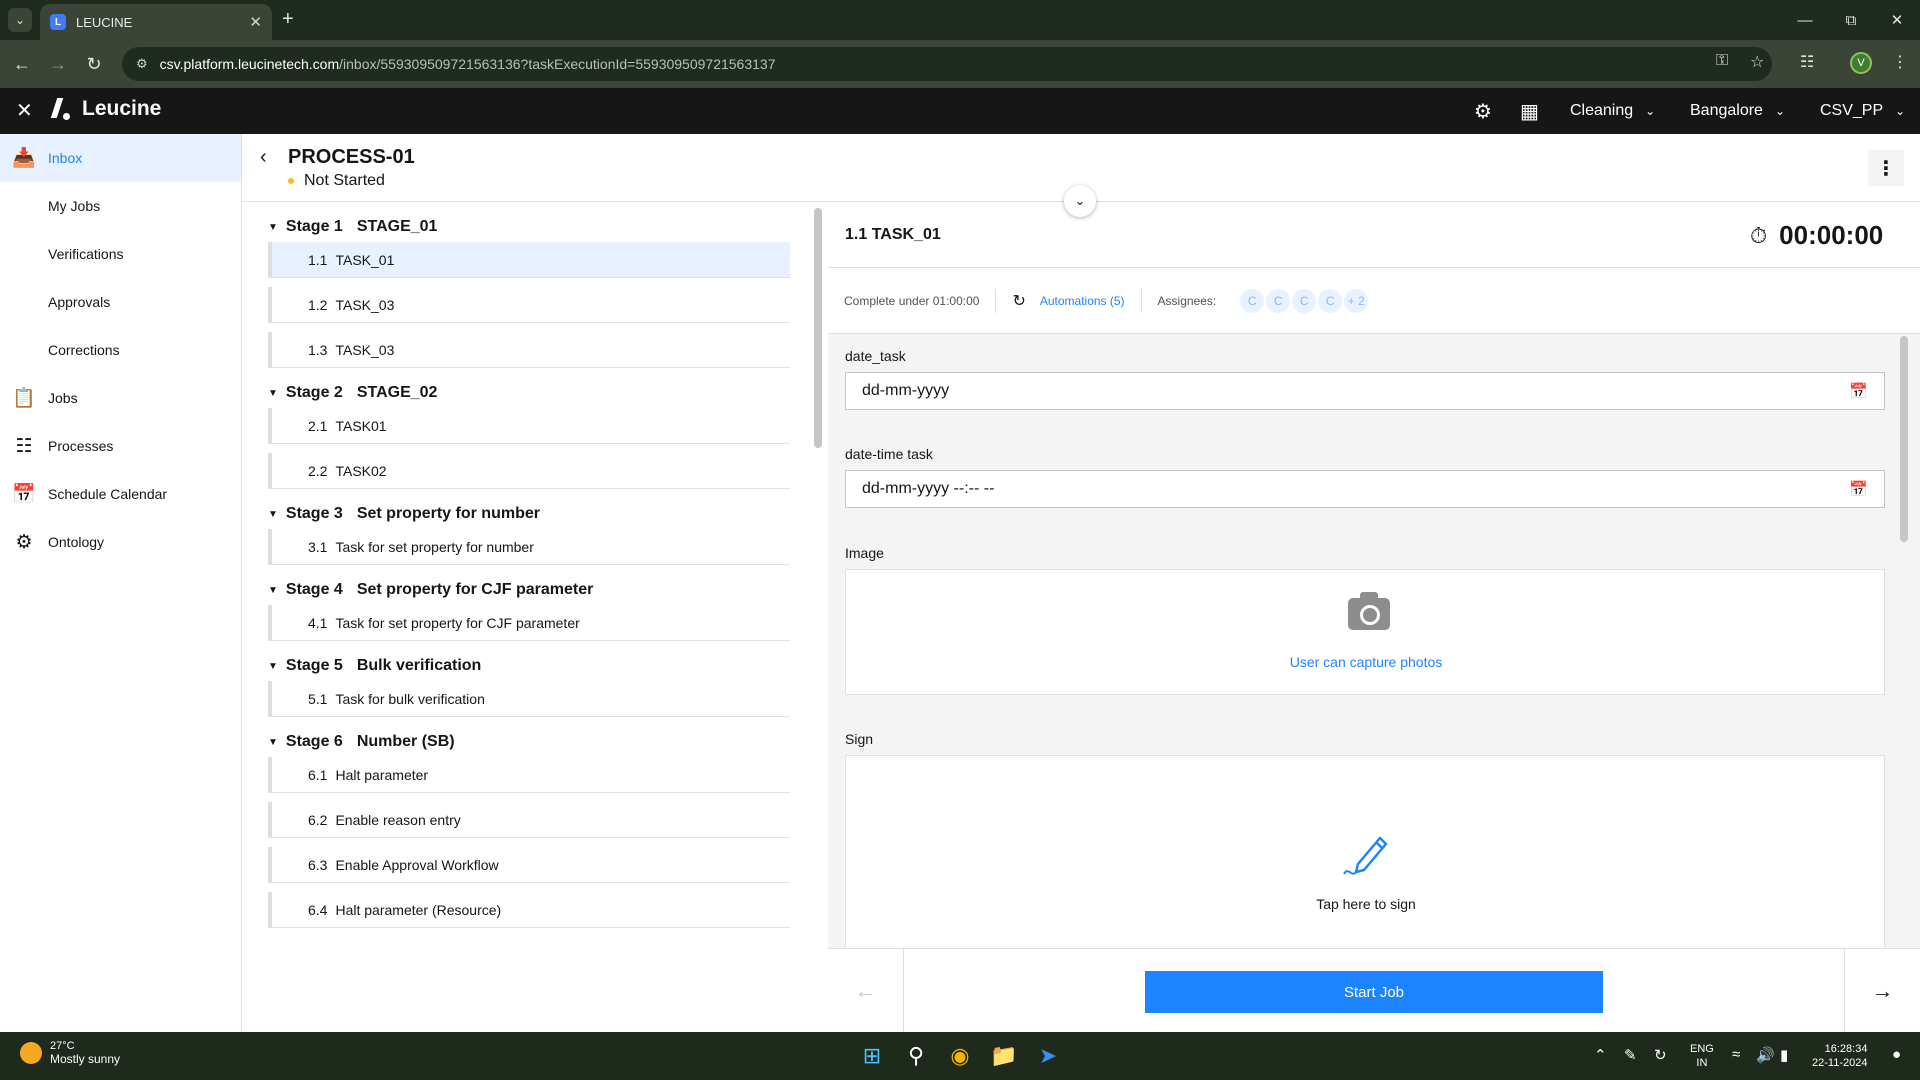 The image size is (1920, 1080). I want to click on automations: ↻ Automations (5), so click(1069, 300).